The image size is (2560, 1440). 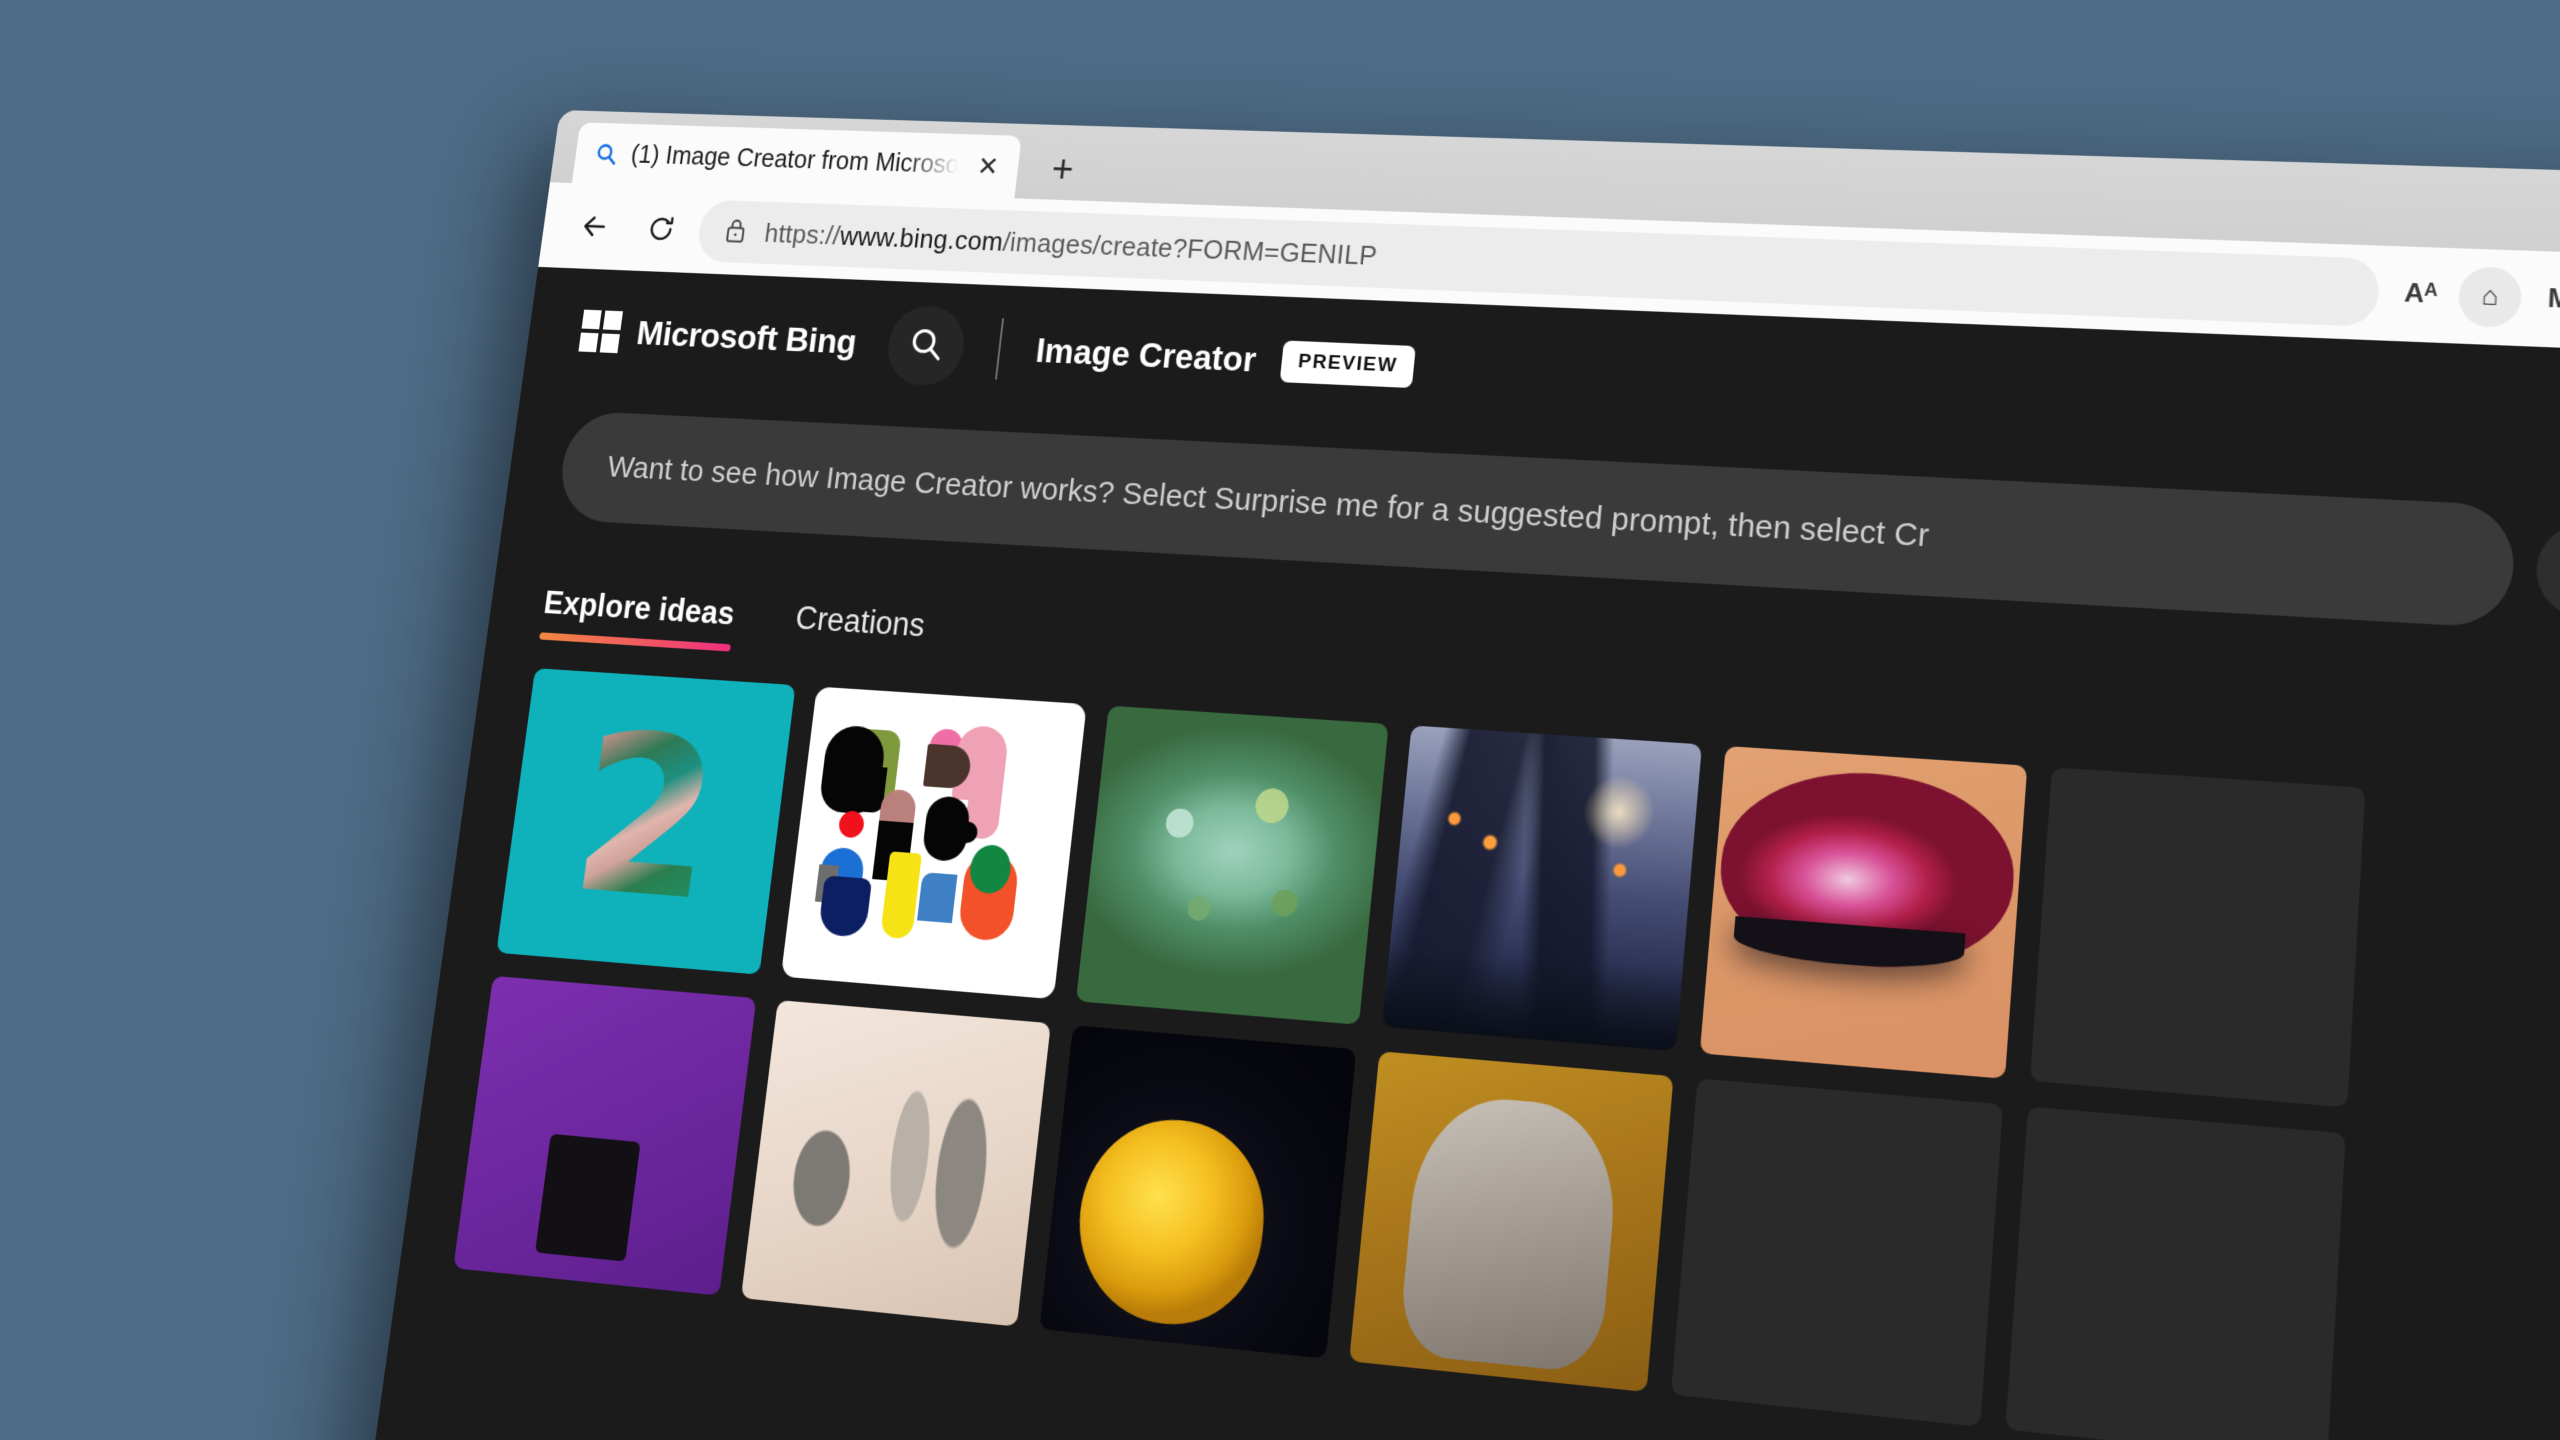 What do you see at coordinates (1347, 364) in the screenshot?
I see `status-badge: PREVIEW` at bounding box center [1347, 364].